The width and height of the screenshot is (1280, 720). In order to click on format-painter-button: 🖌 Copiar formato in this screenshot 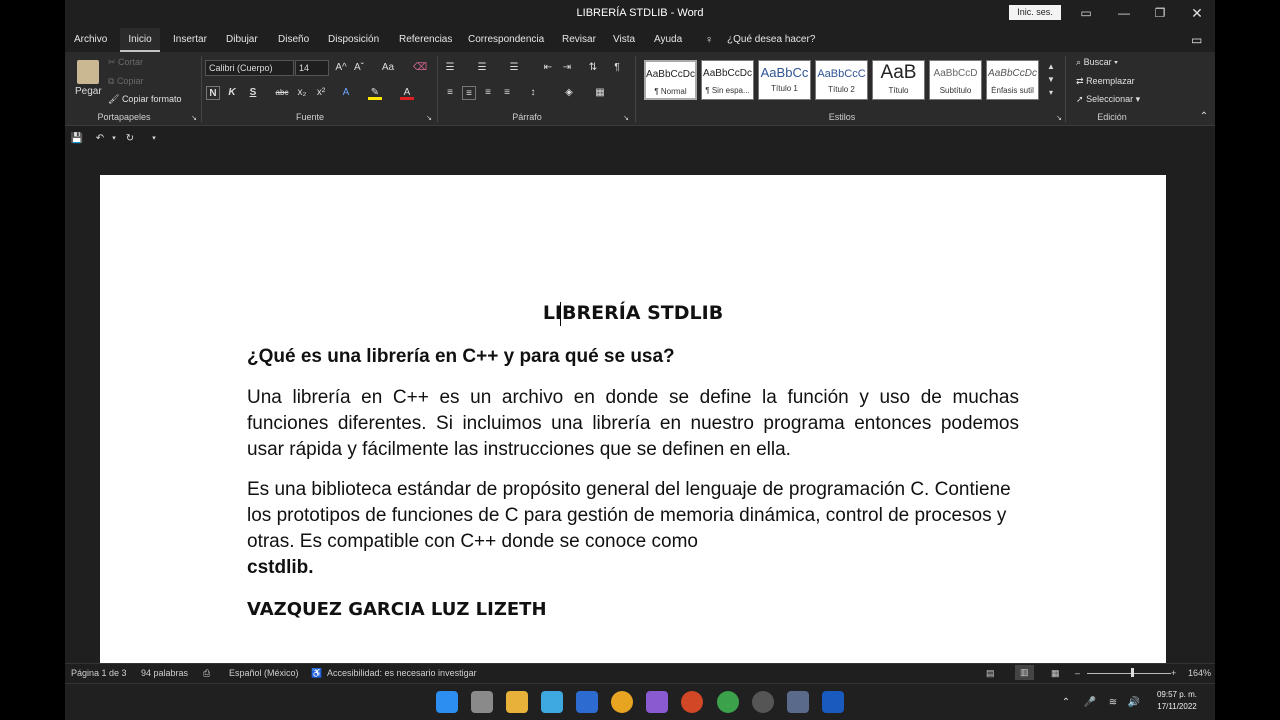, I will do `click(144, 99)`.